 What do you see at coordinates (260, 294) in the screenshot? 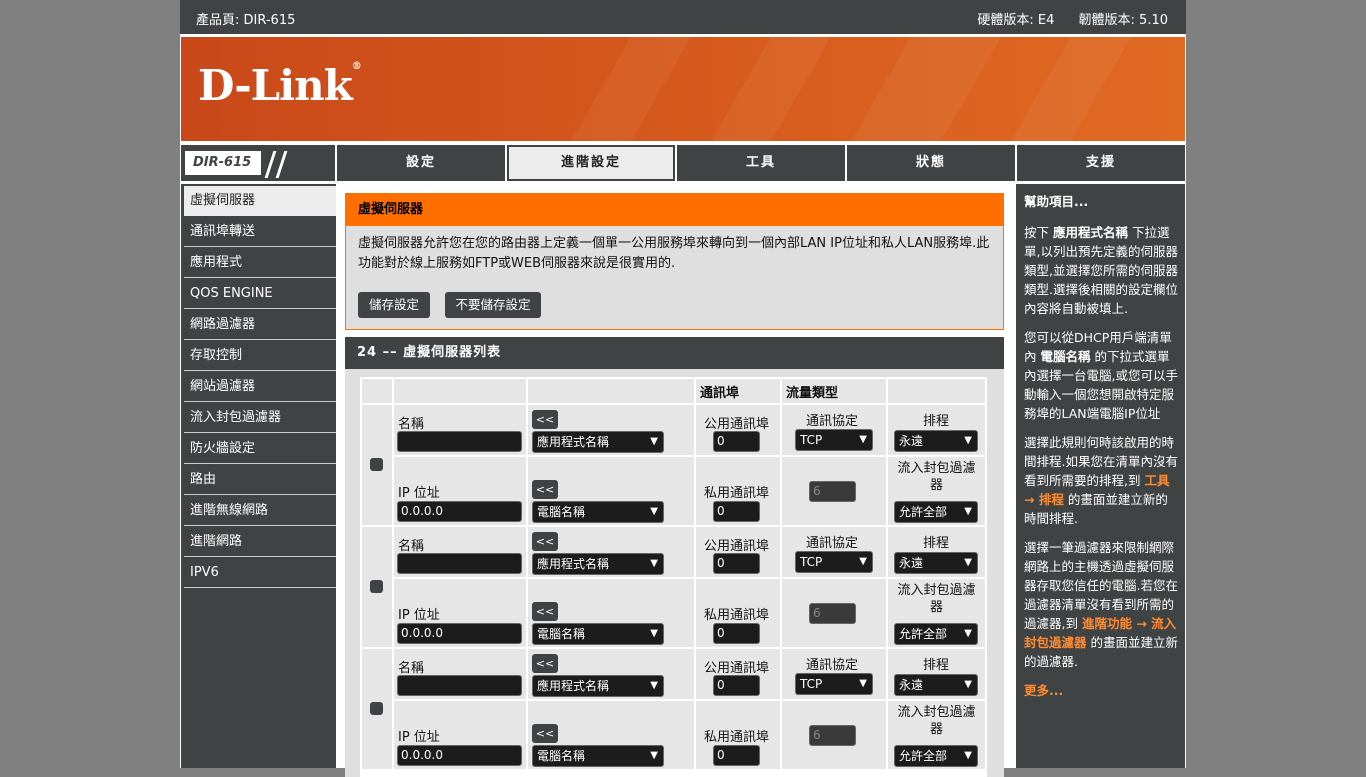
I see `sidebar-item-qos-engine: QOS ENGINE` at bounding box center [260, 294].